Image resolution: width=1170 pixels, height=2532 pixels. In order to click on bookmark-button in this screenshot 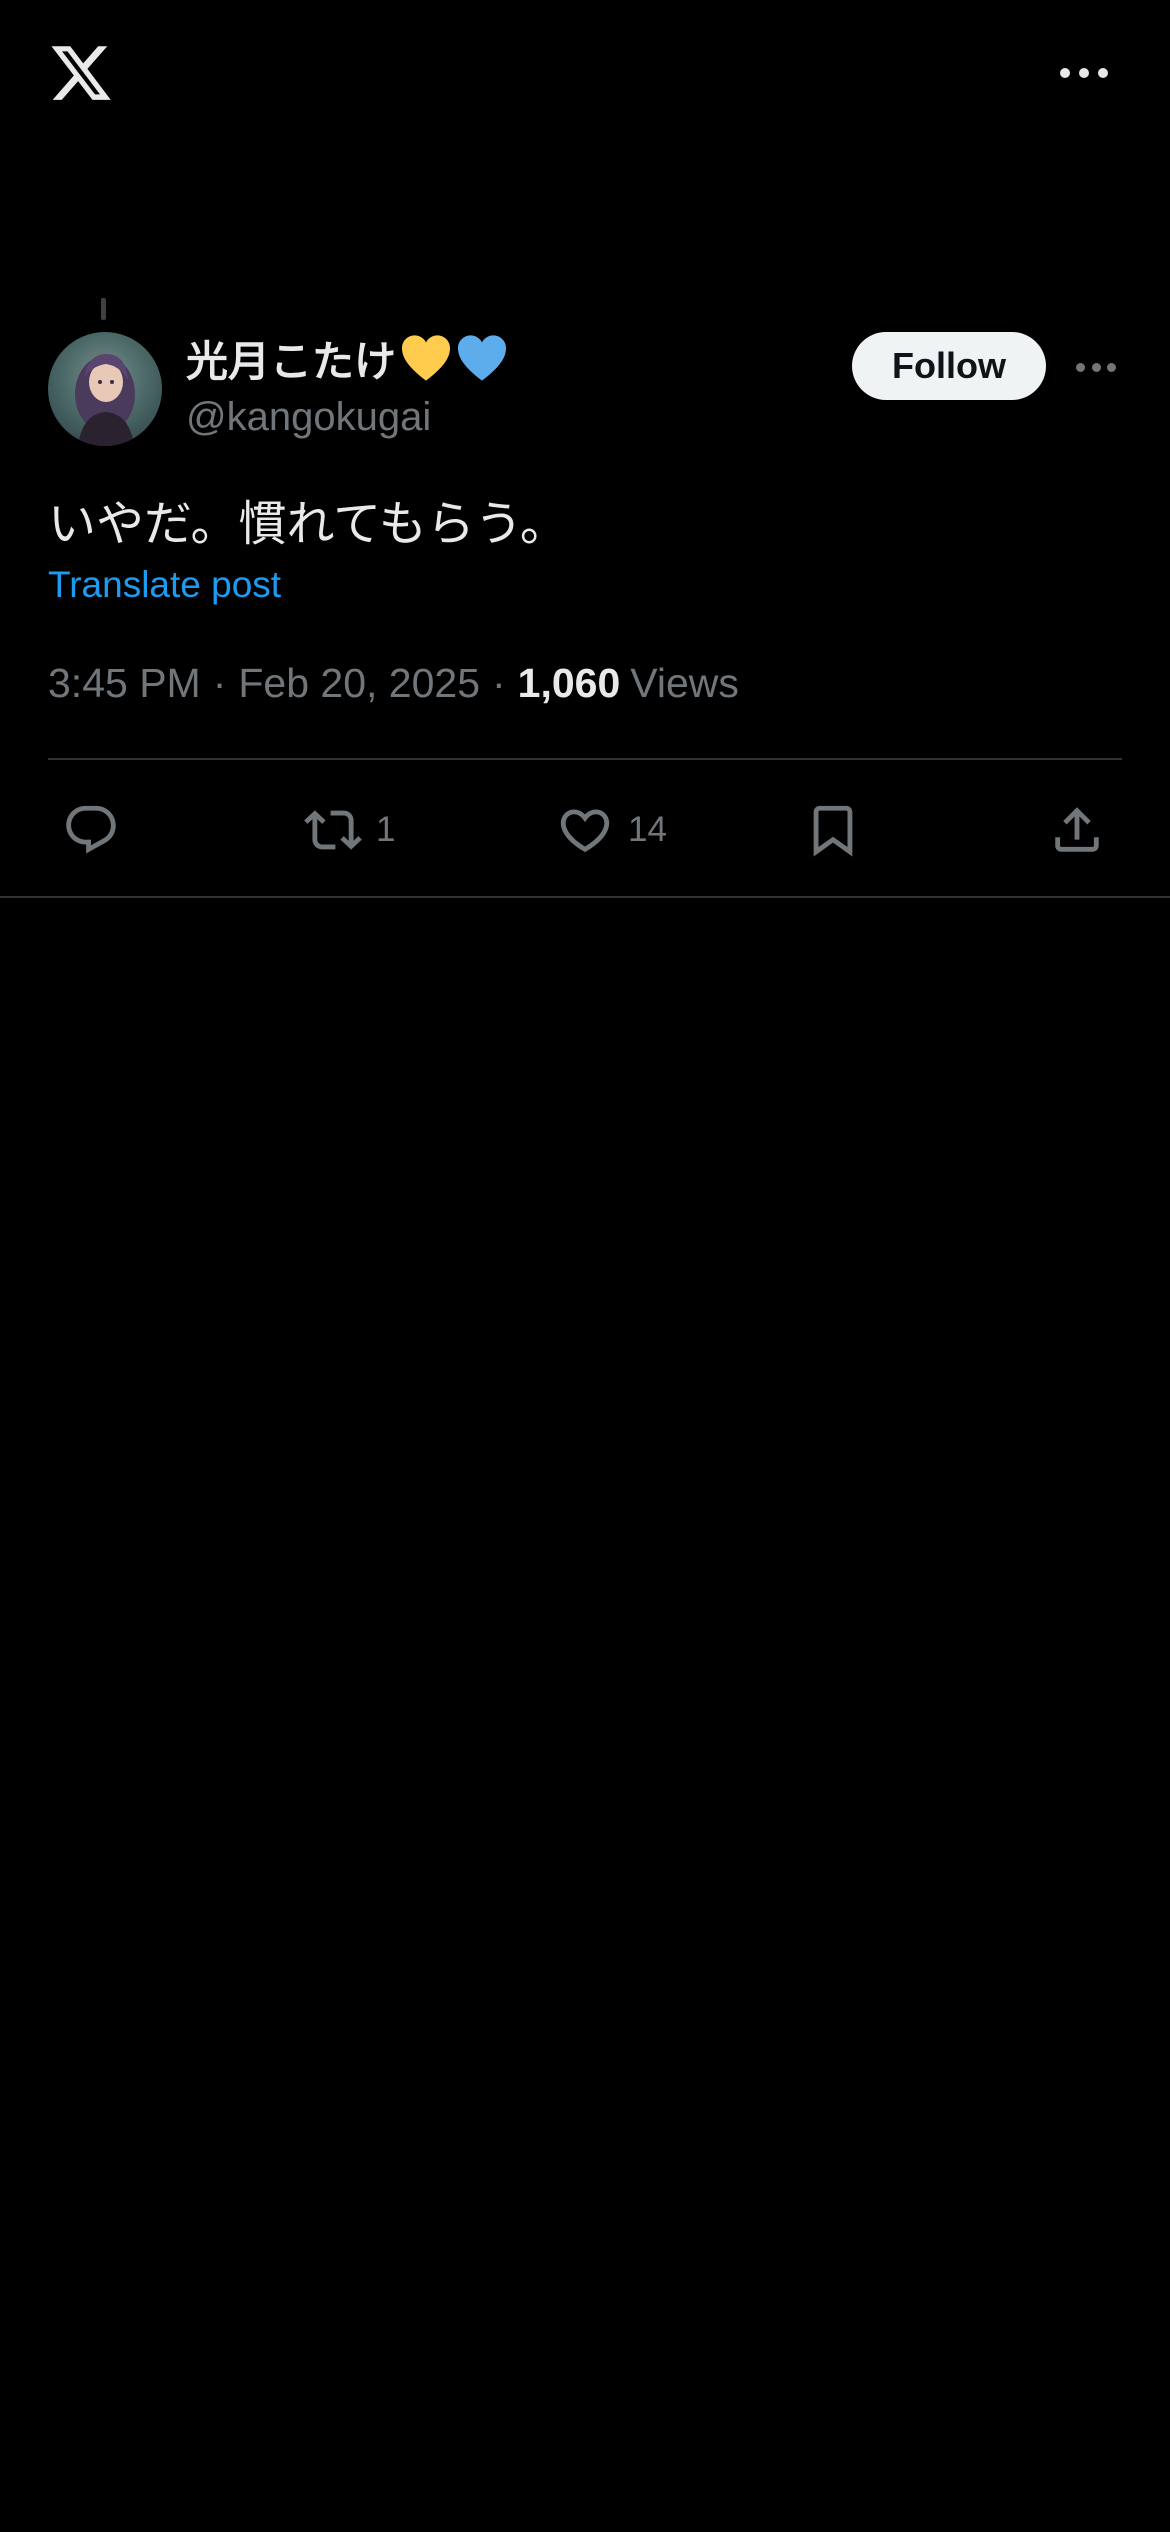, I will do `click(833, 830)`.